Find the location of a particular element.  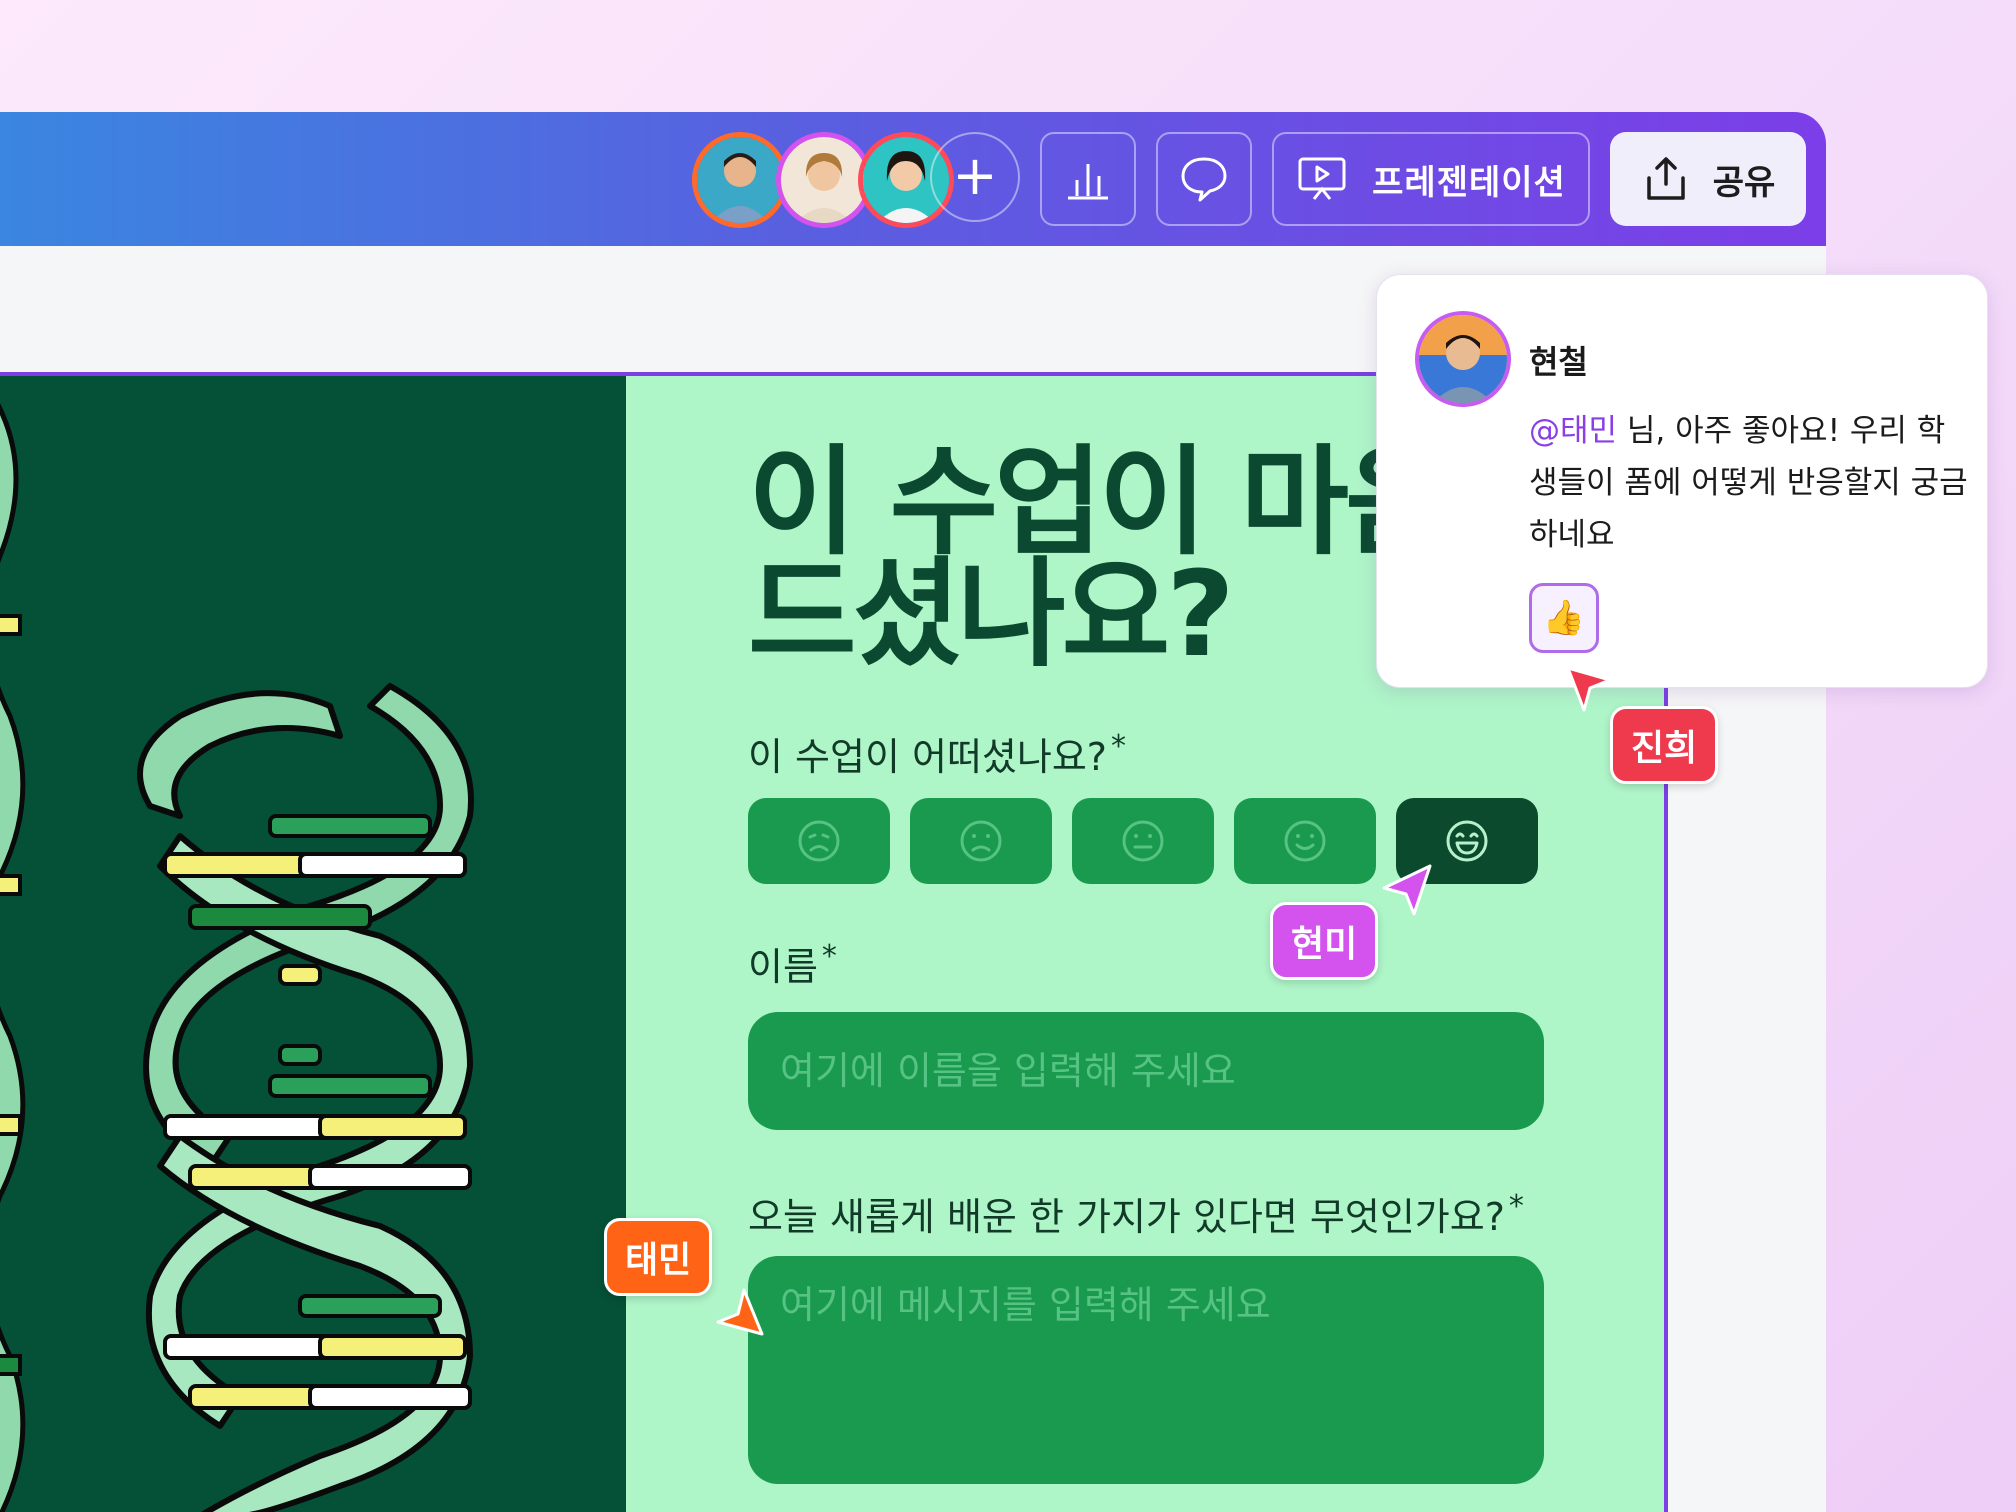

question-name-label: 이름 * is located at coordinates (792, 963).